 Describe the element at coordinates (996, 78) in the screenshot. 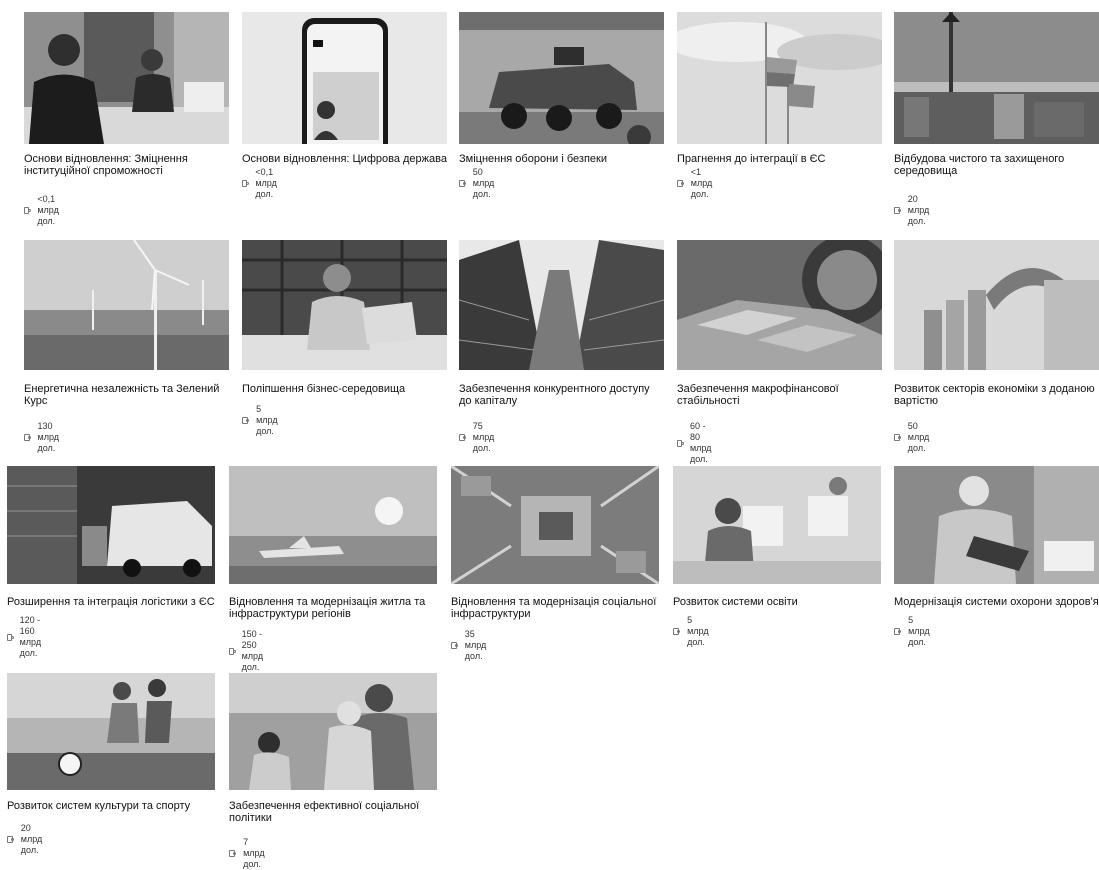

I see `kyiv-cityscape-photo` at that location.